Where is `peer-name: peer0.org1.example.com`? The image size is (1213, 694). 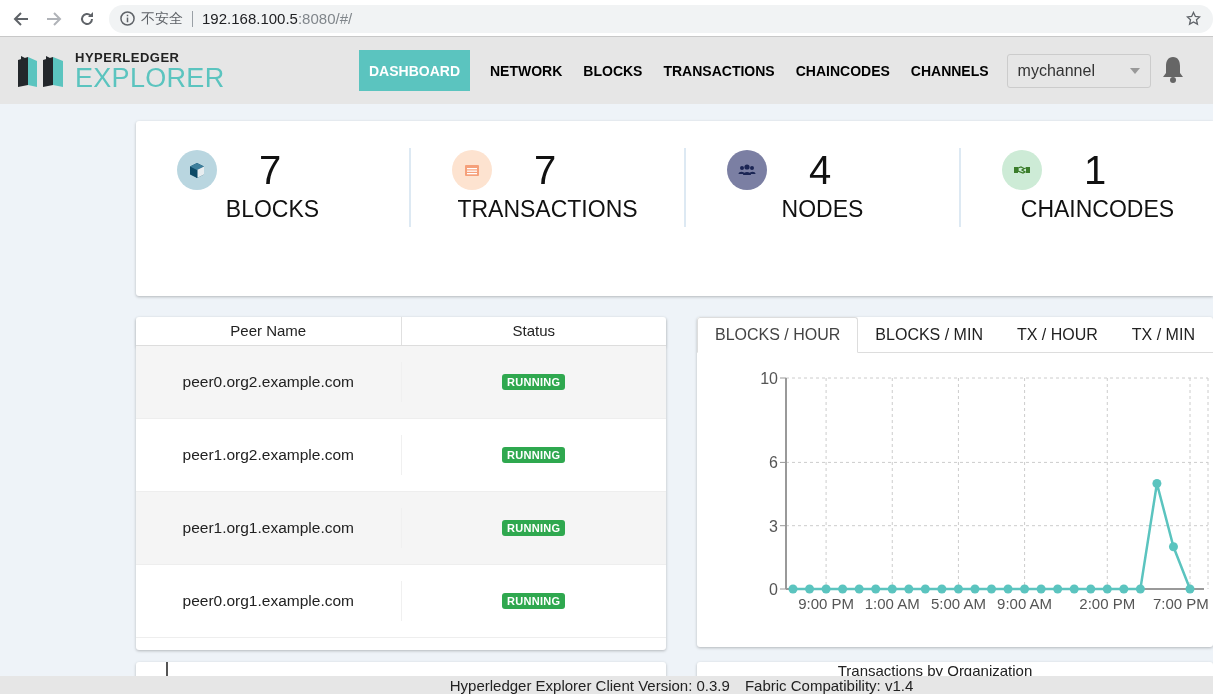
peer-name: peer0.org1.example.com is located at coordinates (268, 601).